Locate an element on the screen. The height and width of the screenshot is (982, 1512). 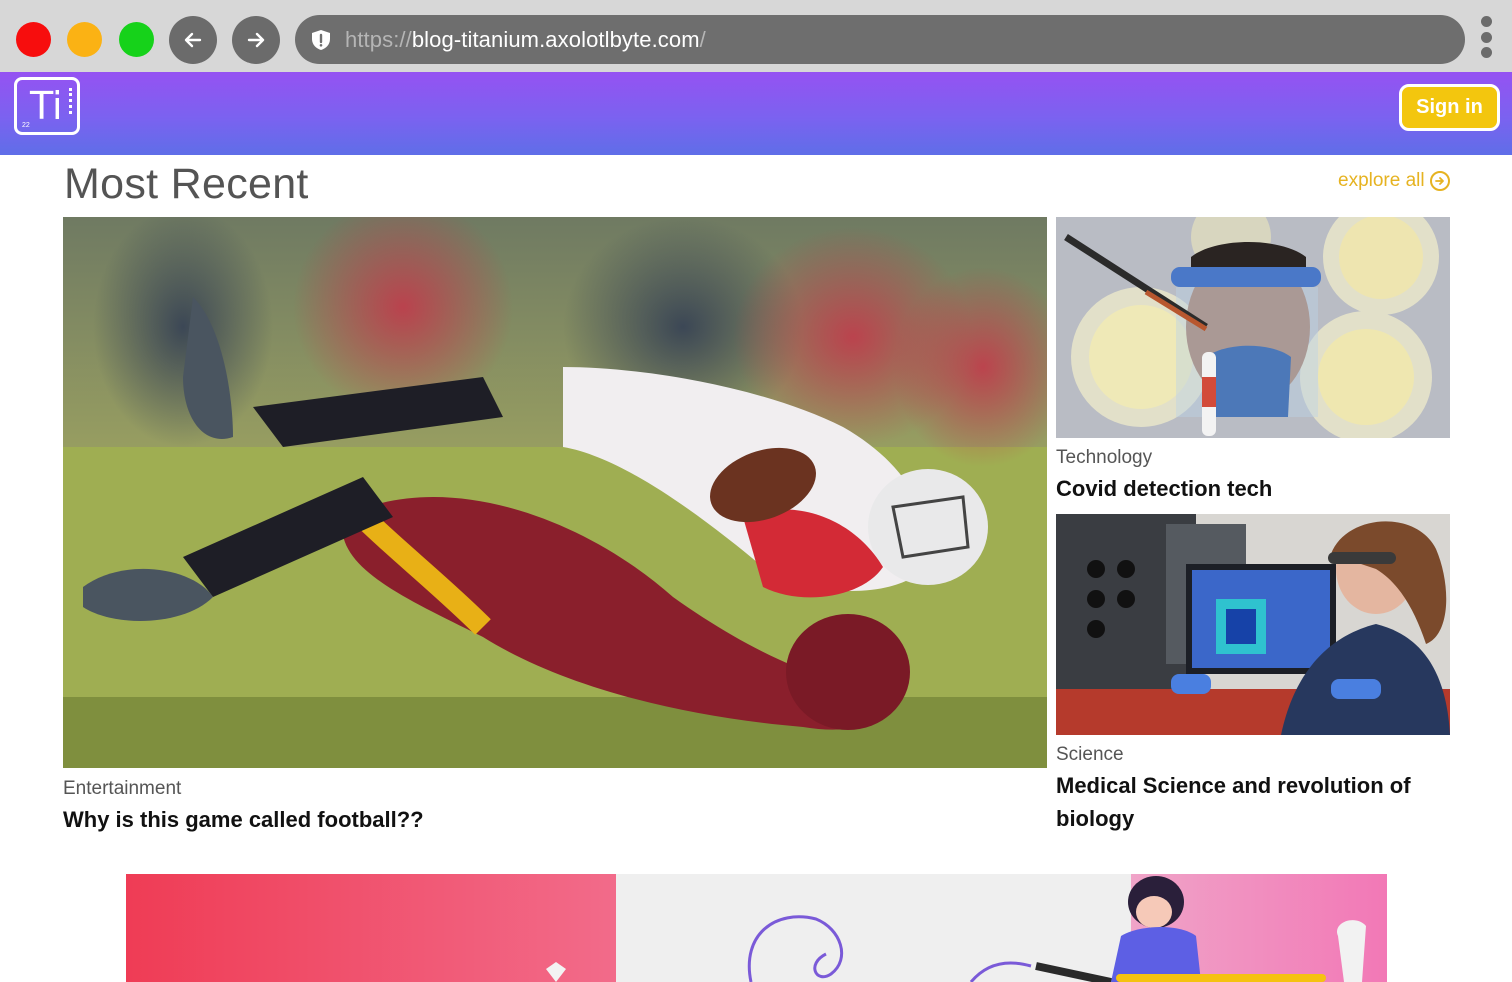
post-title: Covid detection tech is located at coordinates (1164, 488).